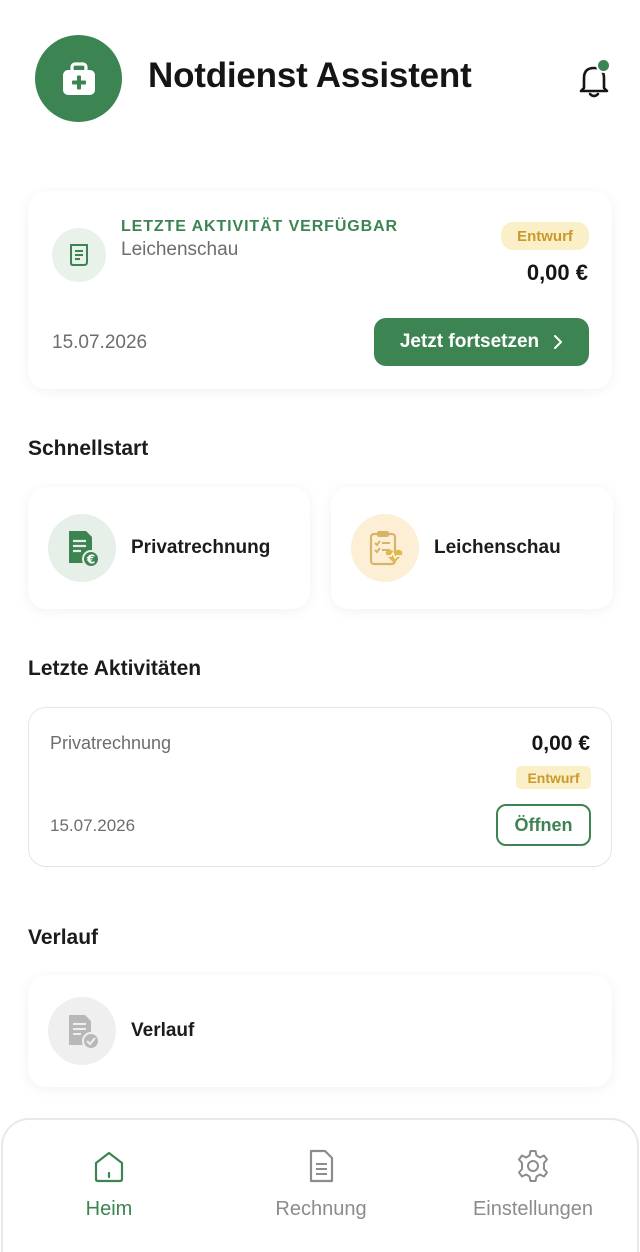 The height and width of the screenshot is (1252, 640). Describe the element at coordinates (560, 743) in the screenshot. I see `recent-activity-amount: 0,00 €` at that location.